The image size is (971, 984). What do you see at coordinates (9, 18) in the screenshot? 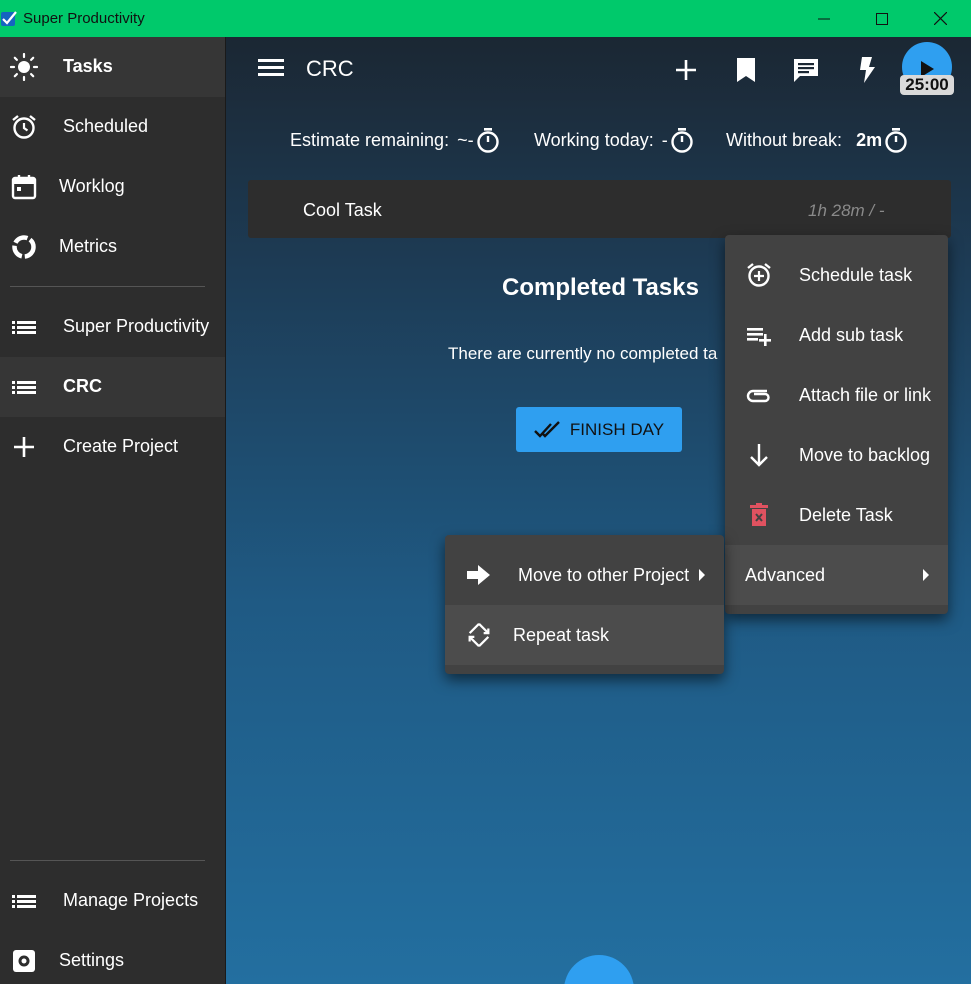
I see `app-logo-icon` at bounding box center [9, 18].